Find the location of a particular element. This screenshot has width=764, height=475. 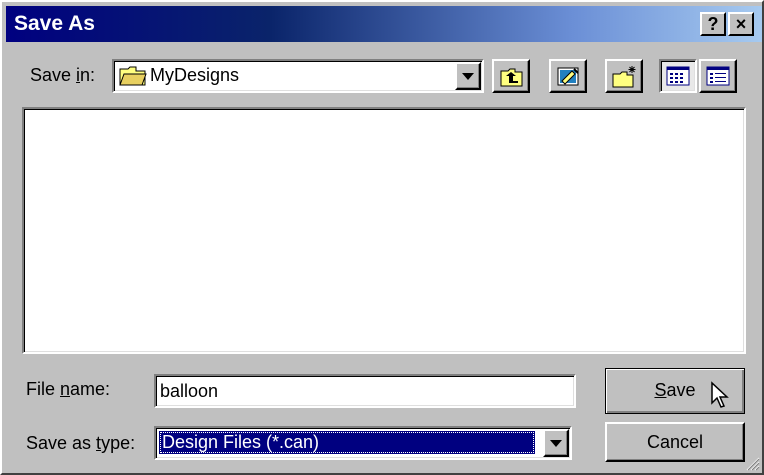

close-icon: × is located at coordinates (741, 24).